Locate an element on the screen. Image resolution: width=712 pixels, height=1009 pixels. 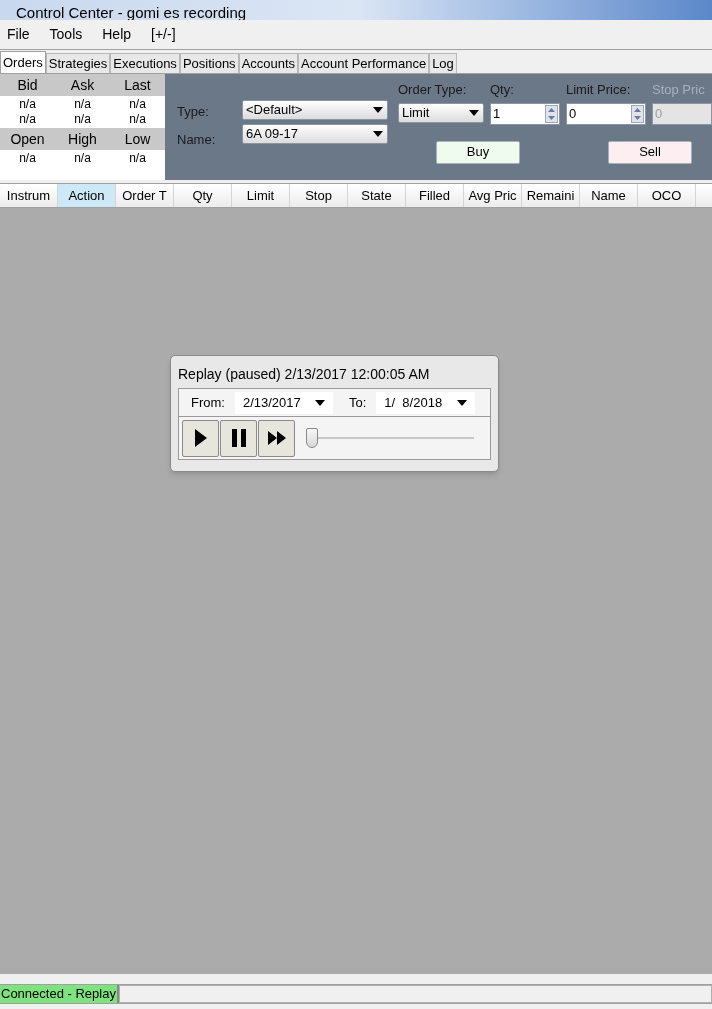
tab: Account Performance is located at coordinates (364, 63).